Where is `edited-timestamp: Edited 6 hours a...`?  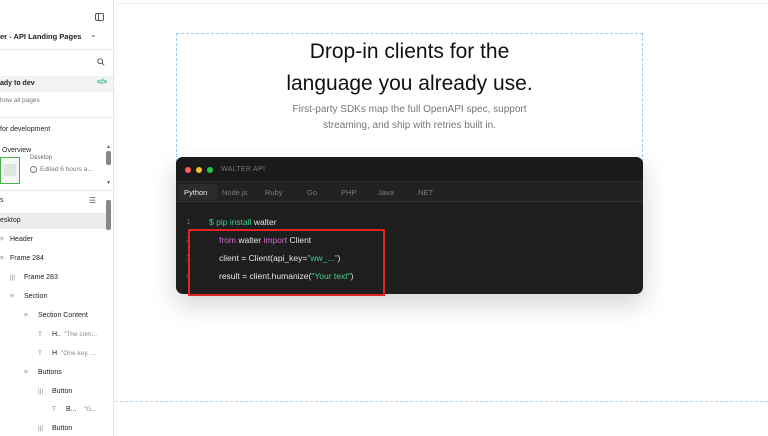 edited-timestamp: Edited 6 hours a... is located at coordinates (66, 169).